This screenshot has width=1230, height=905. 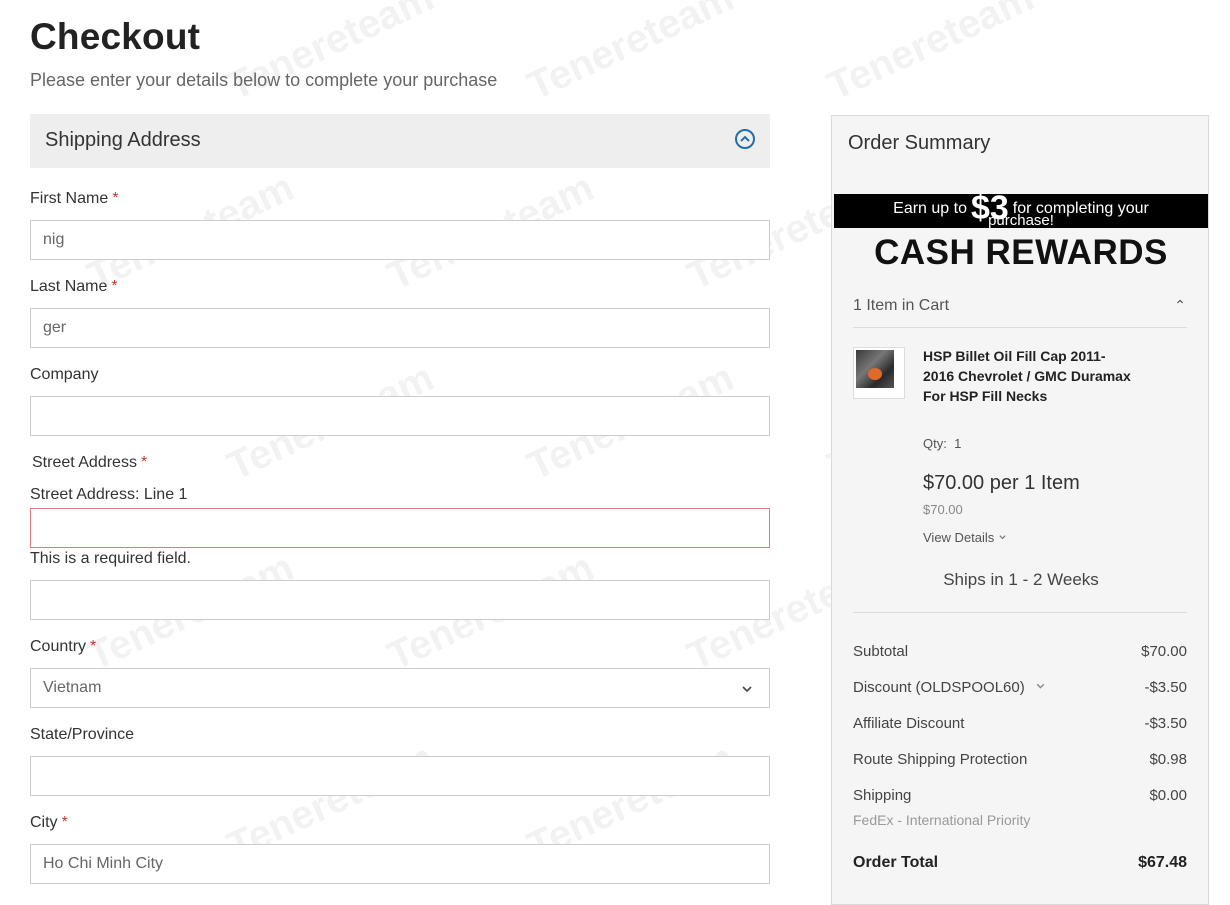 What do you see at coordinates (1020, 795) in the screenshot?
I see `shipping-row: Shipping $0.00` at bounding box center [1020, 795].